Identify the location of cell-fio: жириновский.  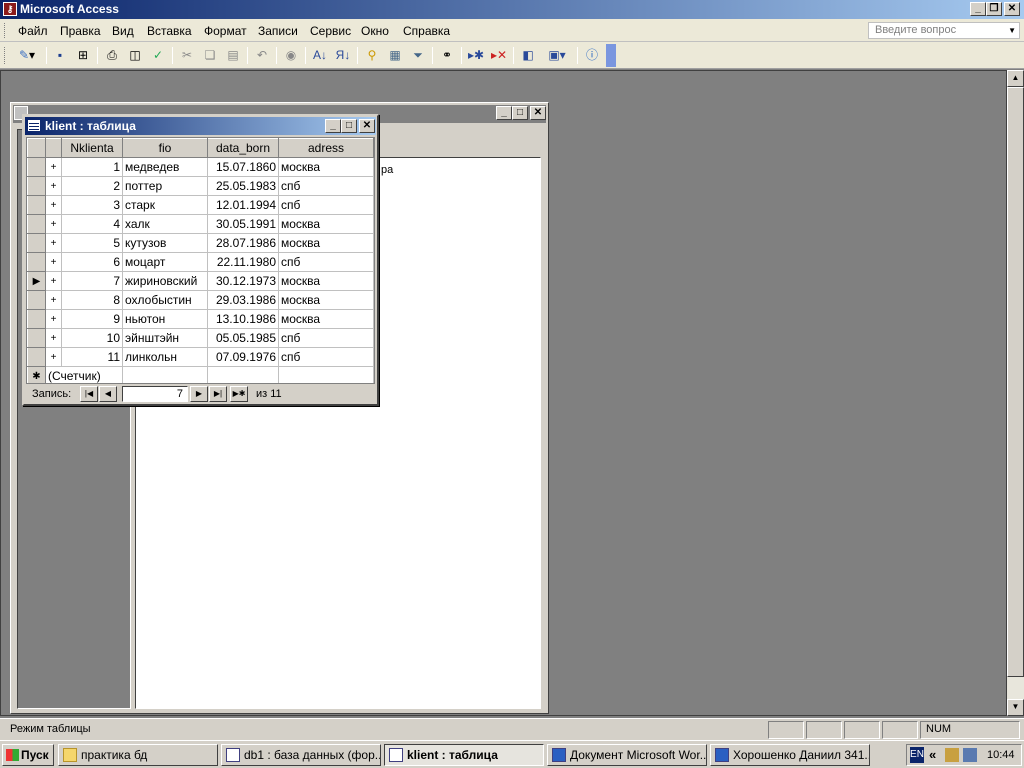
(165, 281).